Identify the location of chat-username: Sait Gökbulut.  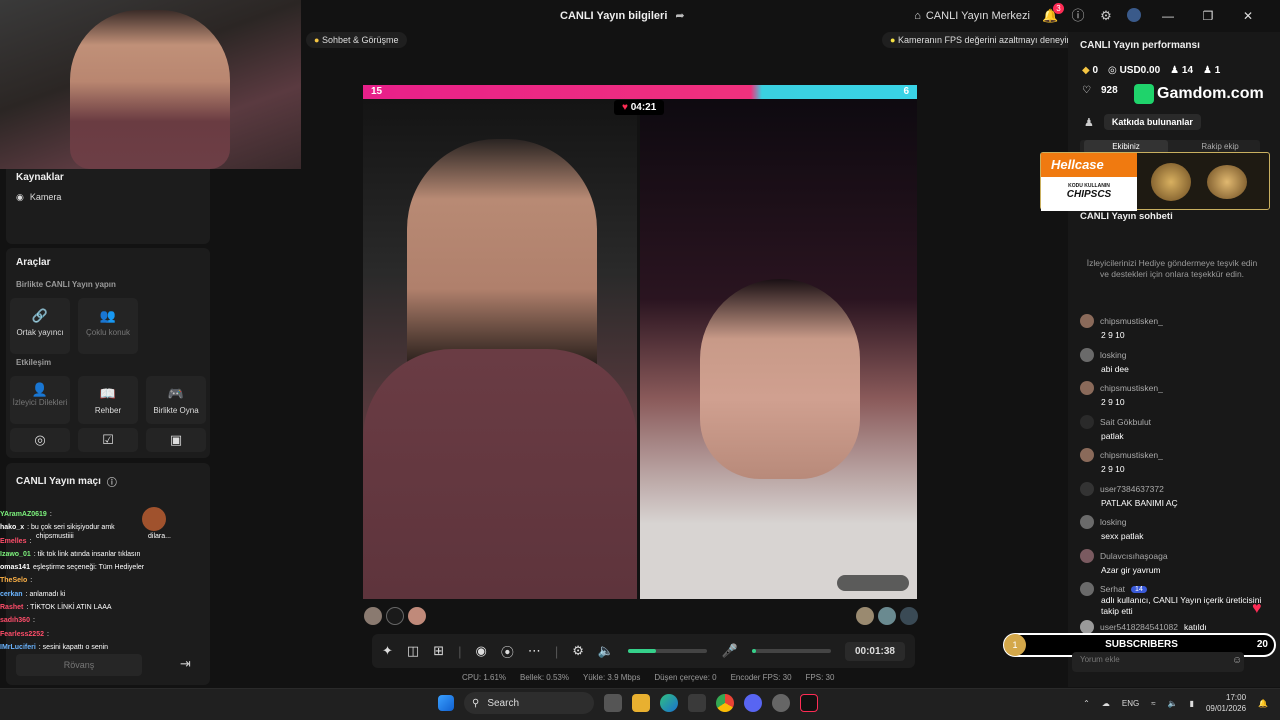
(1125, 422).